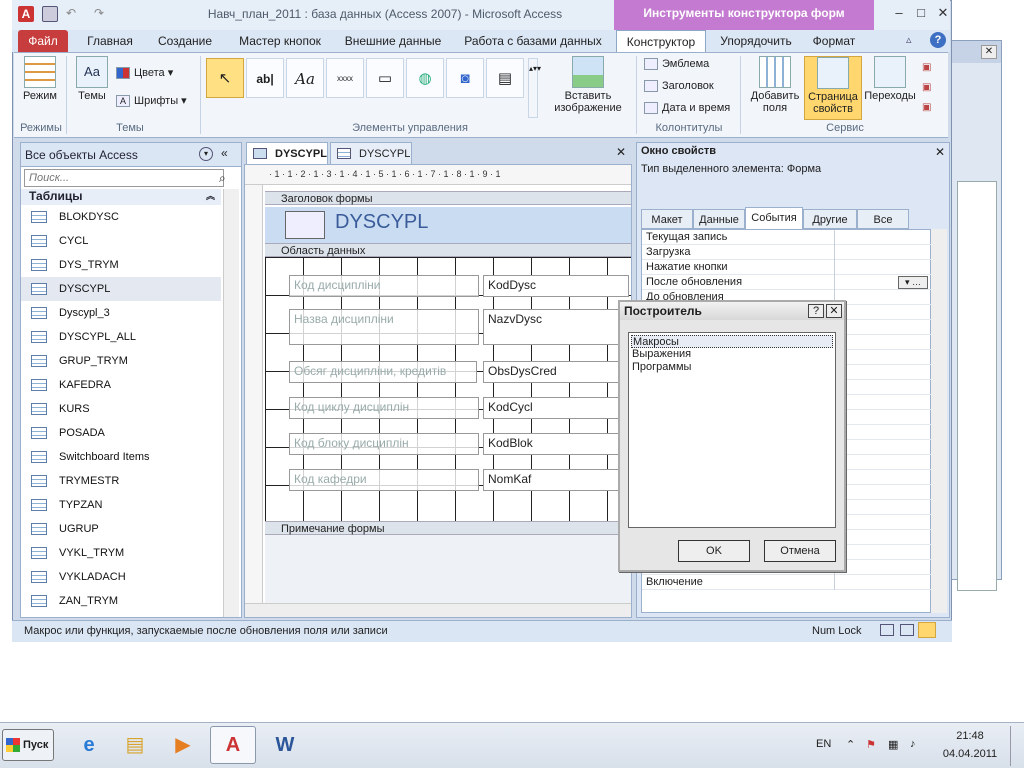 Image resolution: width=1024 pixels, height=768 pixels. I want to click on doc-tab-table: DYSCYPL, so click(371, 153).